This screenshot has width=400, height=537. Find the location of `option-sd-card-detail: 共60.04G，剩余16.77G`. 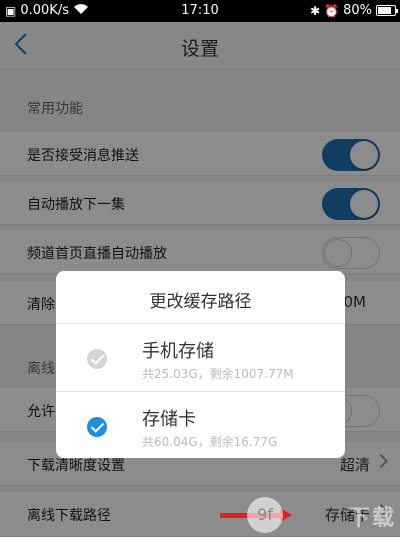

option-sd-card-detail: 共60.04G，剩余16.77G is located at coordinates (210, 442).